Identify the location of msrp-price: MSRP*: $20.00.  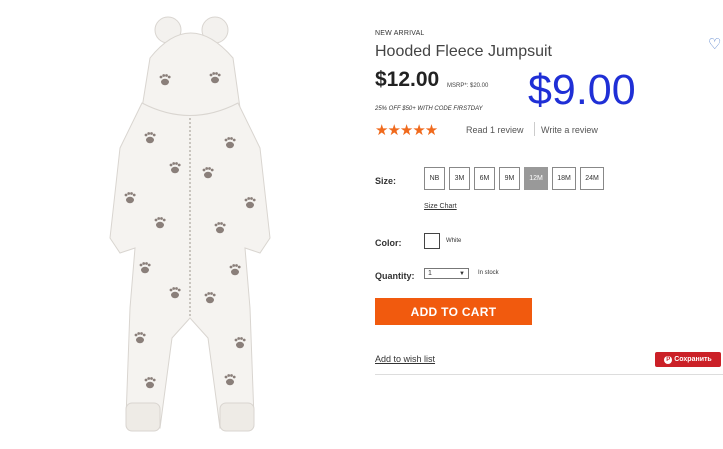
(468, 86).